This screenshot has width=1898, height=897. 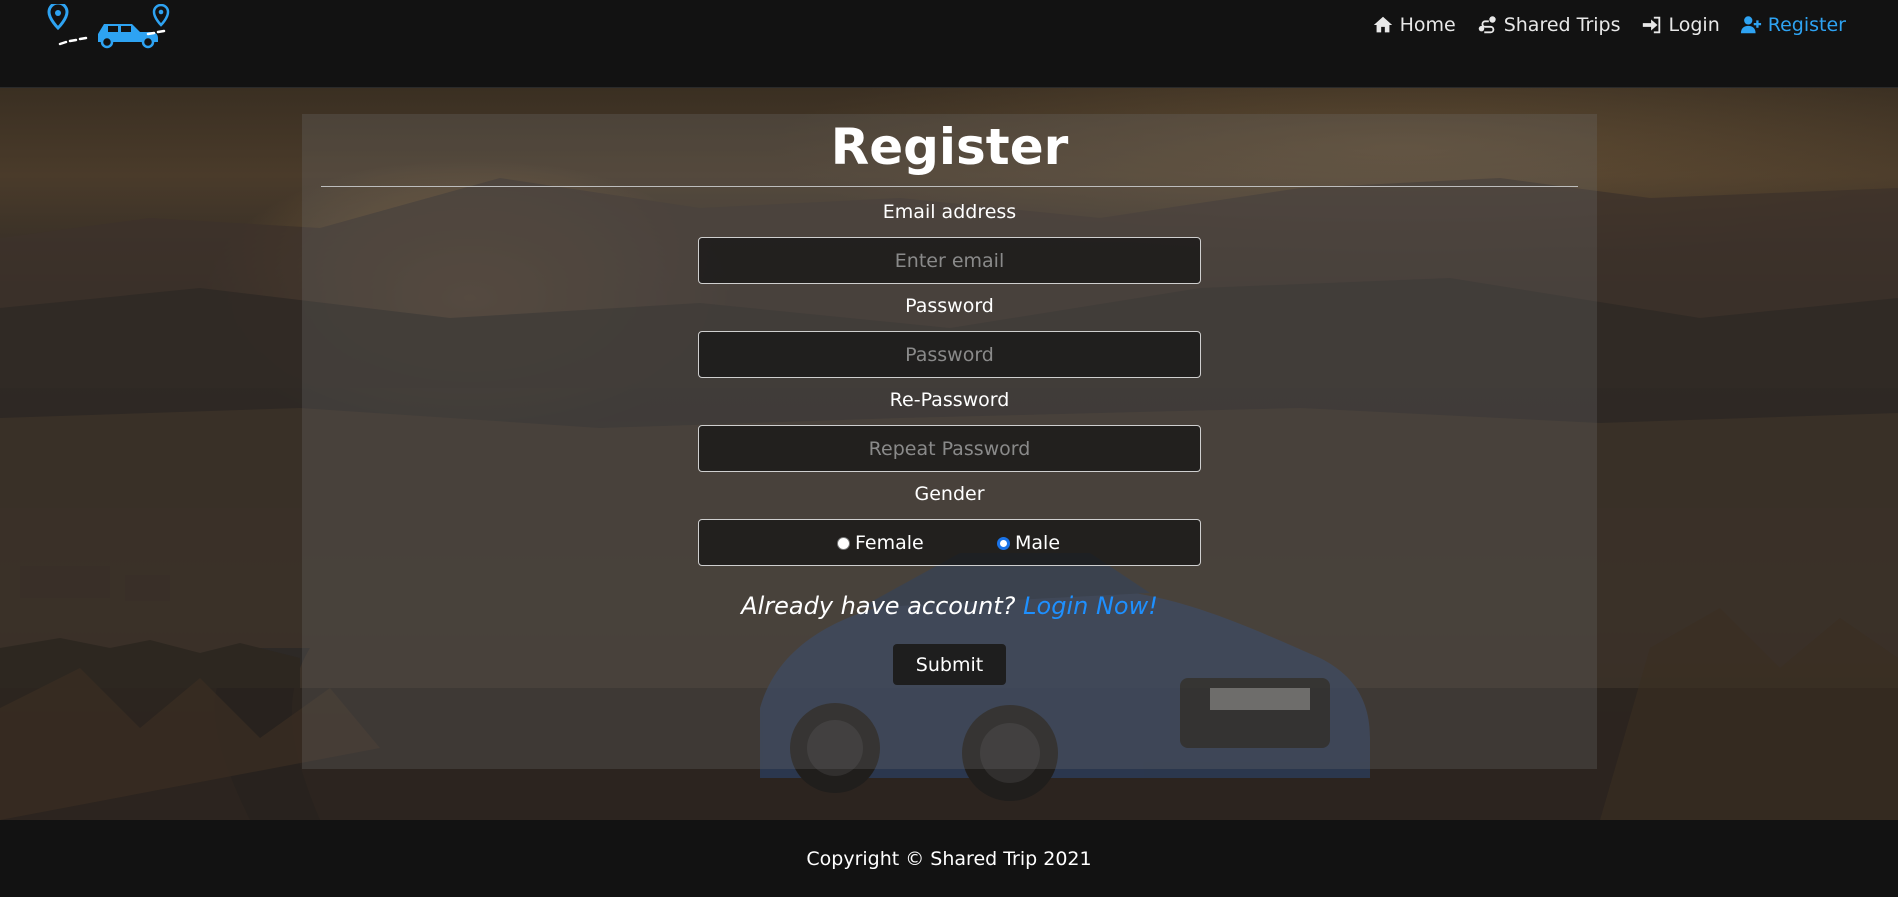 What do you see at coordinates (1806, 25) in the screenshot?
I see `nav-register-label: Register` at bounding box center [1806, 25].